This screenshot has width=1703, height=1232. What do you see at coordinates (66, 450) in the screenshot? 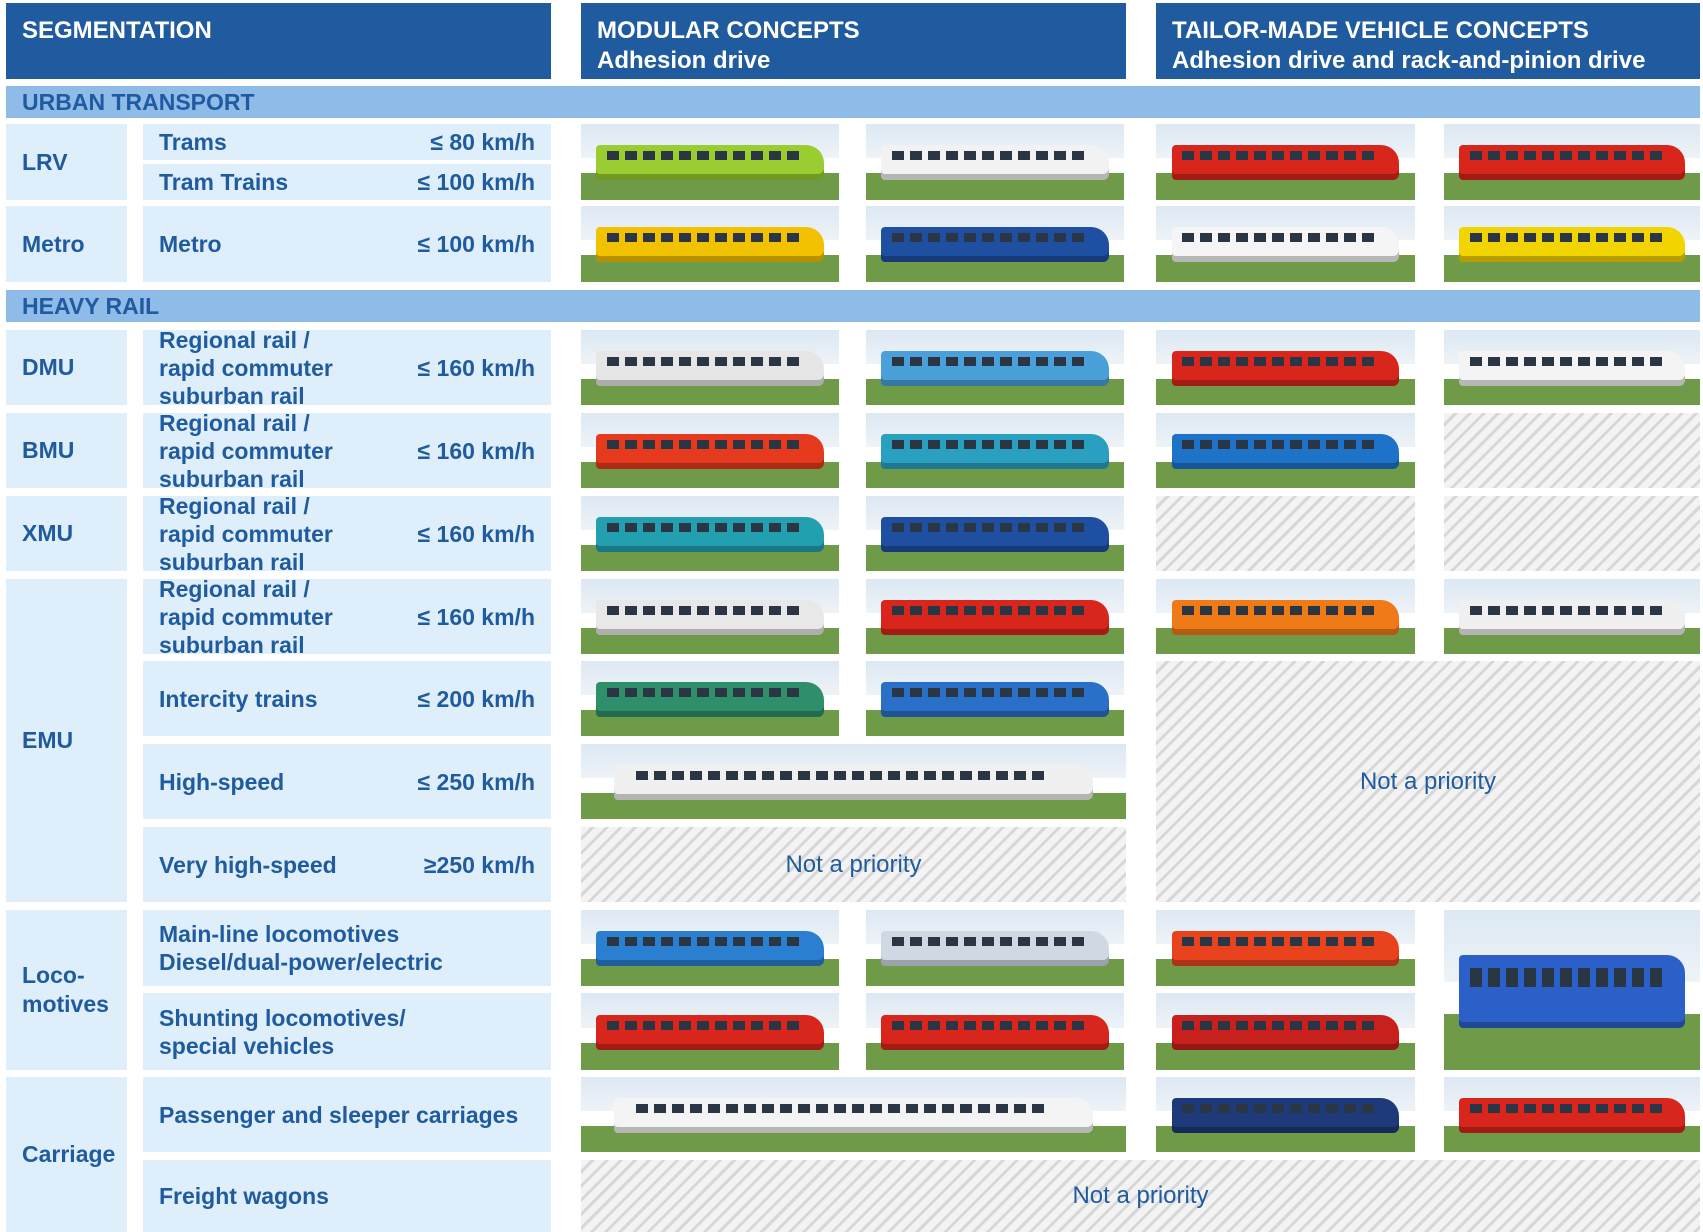
I see `group-bmu: BMU` at bounding box center [66, 450].